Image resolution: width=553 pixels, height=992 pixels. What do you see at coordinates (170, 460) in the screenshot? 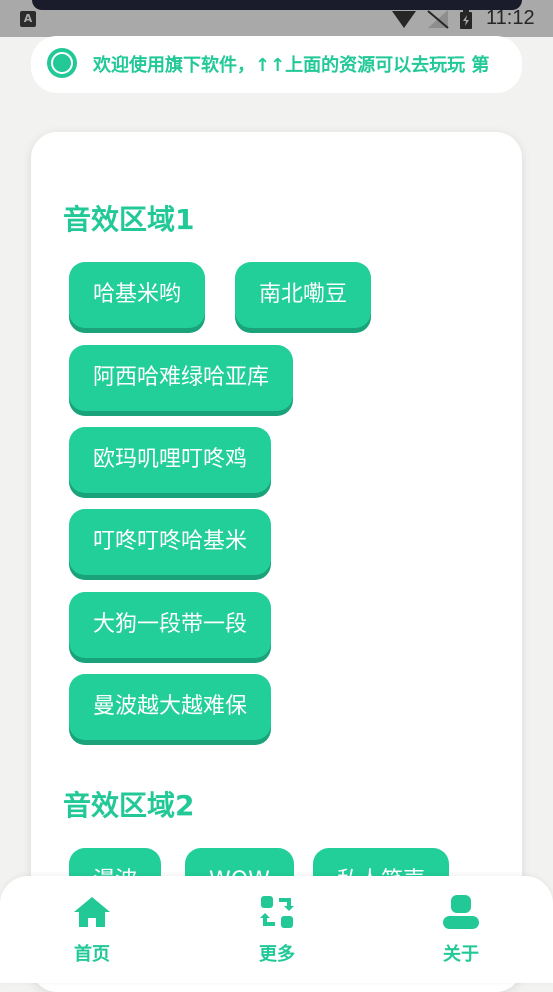
I see `sound-button: 欧玛叽哩叮咚鸡` at bounding box center [170, 460].